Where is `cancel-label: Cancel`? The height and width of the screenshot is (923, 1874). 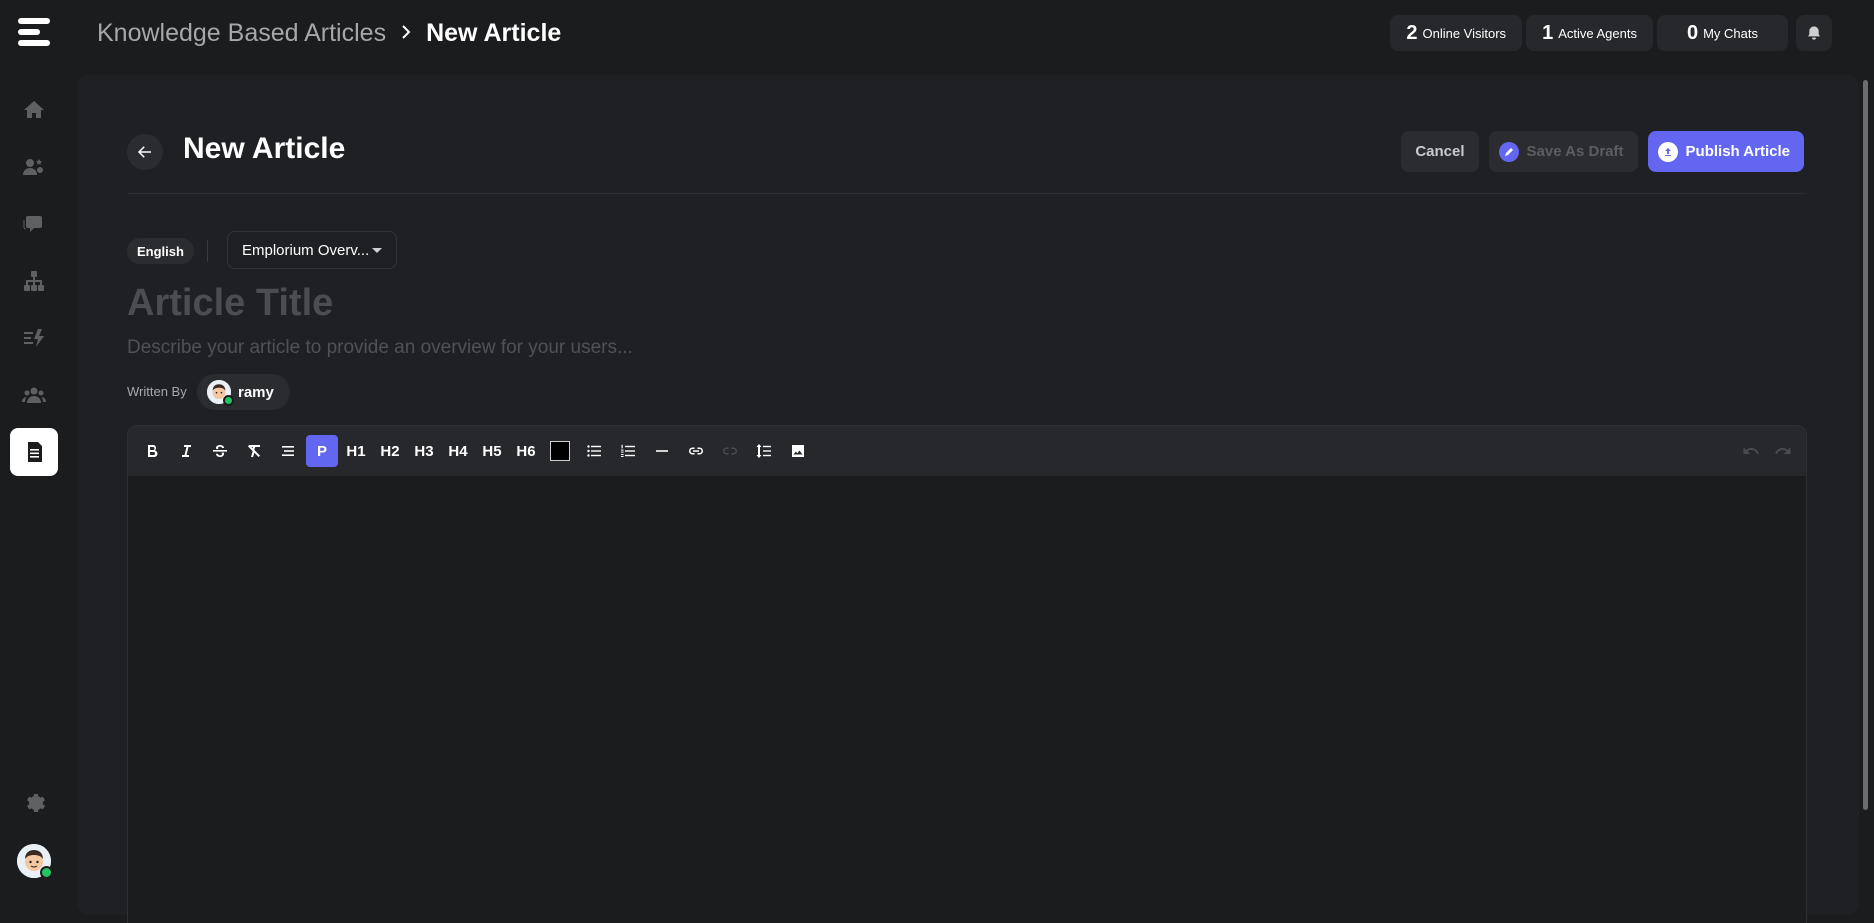 cancel-label: Cancel is located at coordinates (1440, 151).